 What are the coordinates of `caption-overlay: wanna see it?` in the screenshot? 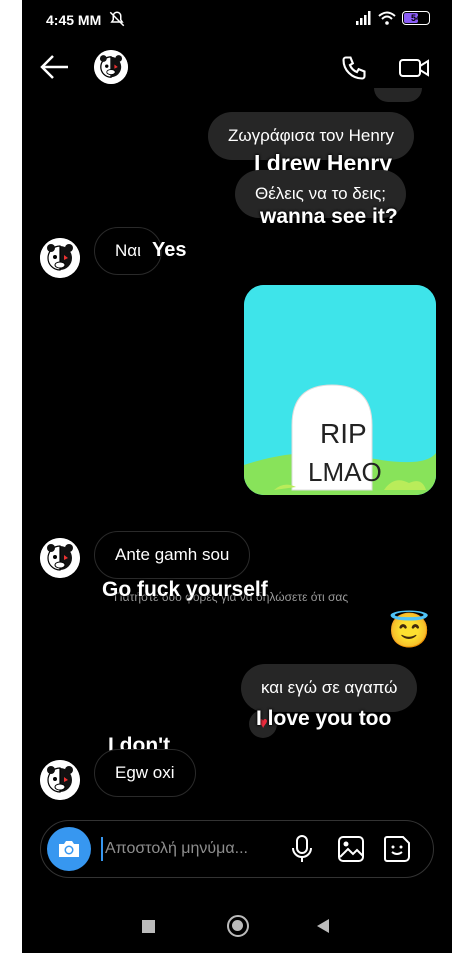 It's located at (329, 216).